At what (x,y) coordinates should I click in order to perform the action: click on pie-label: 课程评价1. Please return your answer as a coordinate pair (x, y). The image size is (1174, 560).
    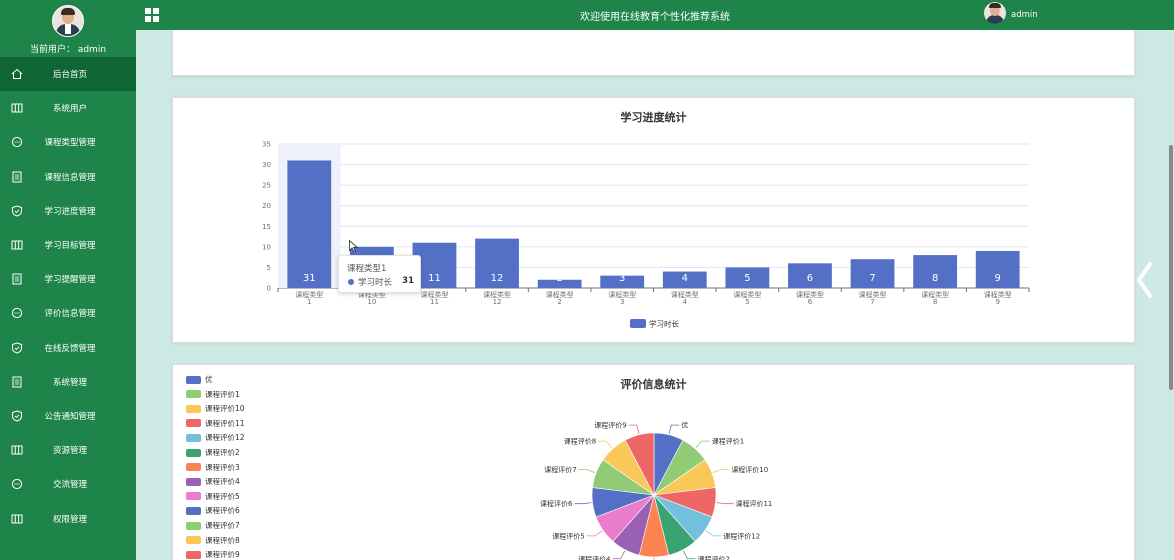
    Looking at the image, I should click on (728, 441).